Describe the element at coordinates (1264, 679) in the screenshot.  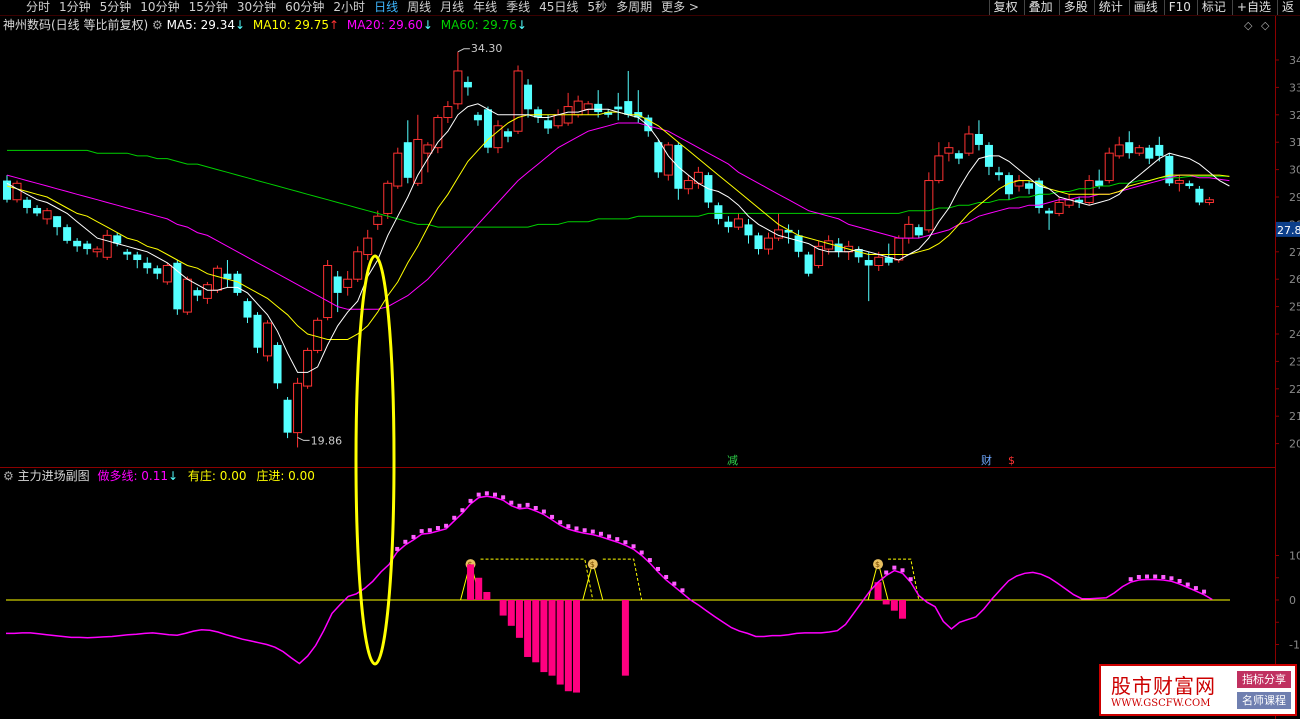
I see `watermark-tag-1: 指标分享` at that location.